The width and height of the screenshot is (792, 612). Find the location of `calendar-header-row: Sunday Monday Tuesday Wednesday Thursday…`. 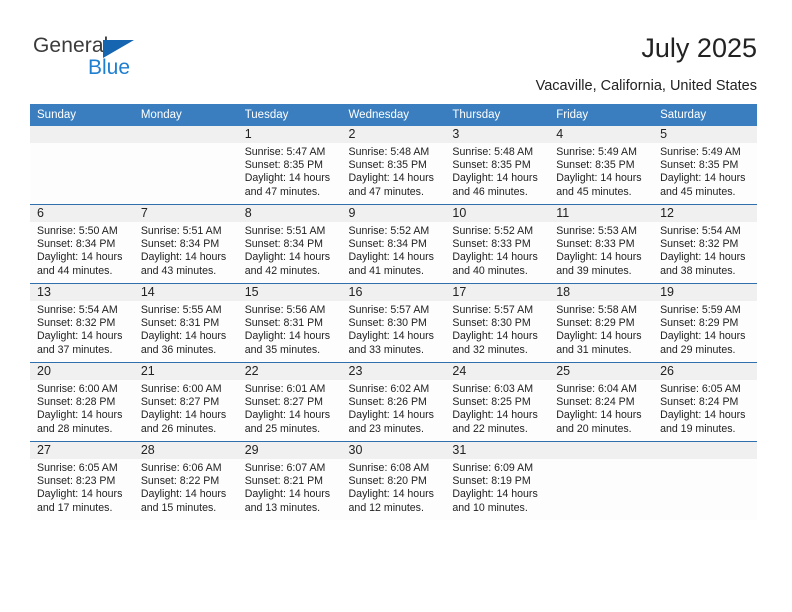

calendar-header-row: Sunday Monday Tuesday Wednesday Thursday… is located at coordinates (393, 115).